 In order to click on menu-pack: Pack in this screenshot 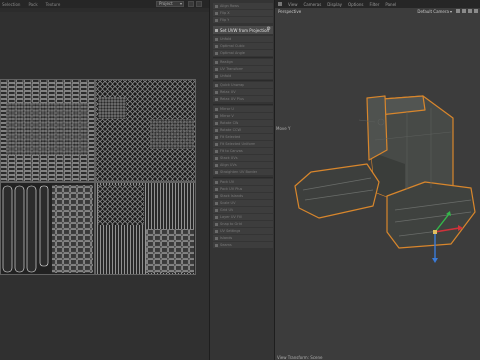, I will do `click(32, 4)`.